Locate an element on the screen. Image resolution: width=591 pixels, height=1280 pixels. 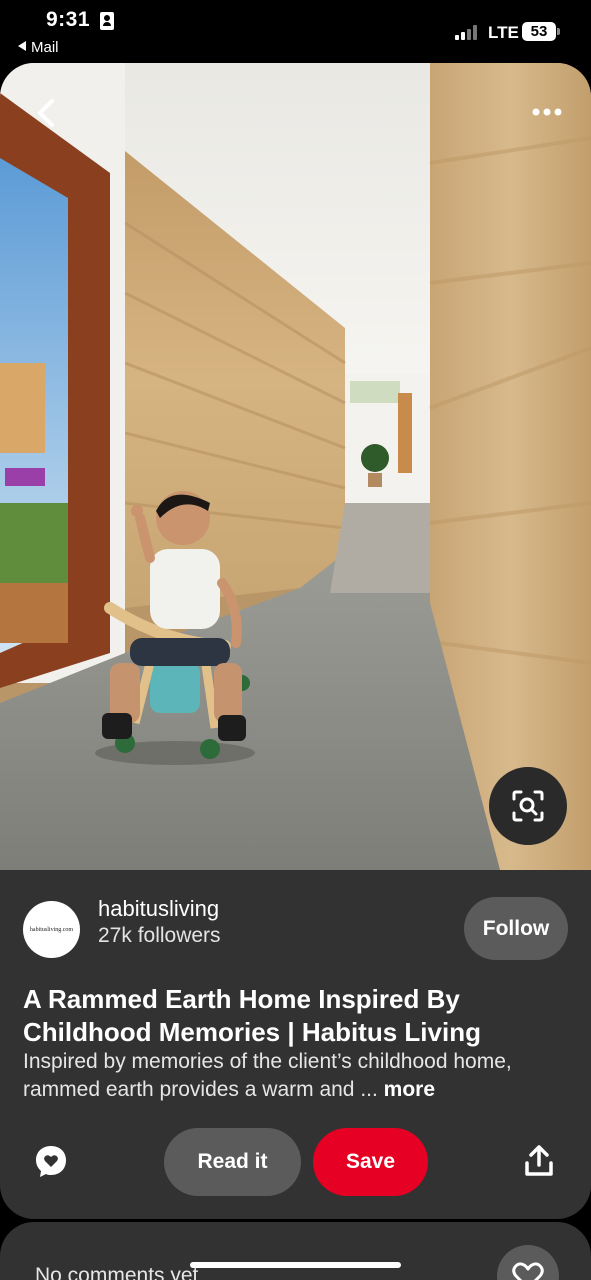
battery-icon: 53 is located at coordinates (541, 31).